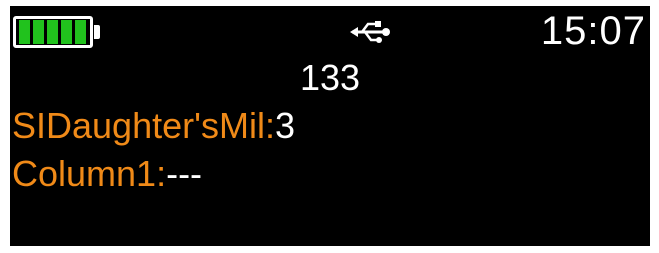 The image size is (659, 253). Describe the element at coordinates (184, 173) in the screenshot. I see `field-value: ---` at that location.